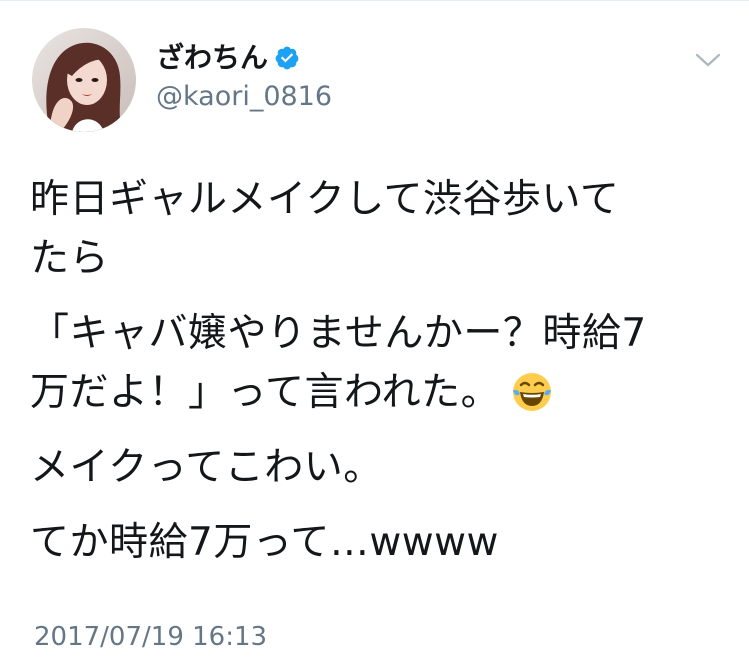 Image resolution: width=749 pixels, height=670 pixels. I want to click on tweet-line: てか時給7万って…wwww, so click(264, 542).